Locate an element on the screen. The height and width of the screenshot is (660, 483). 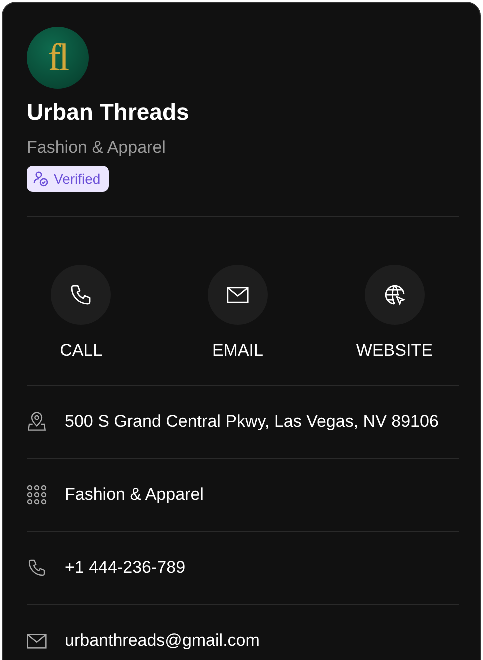
globe-cursor-icon is located at coordinates (394, 295).